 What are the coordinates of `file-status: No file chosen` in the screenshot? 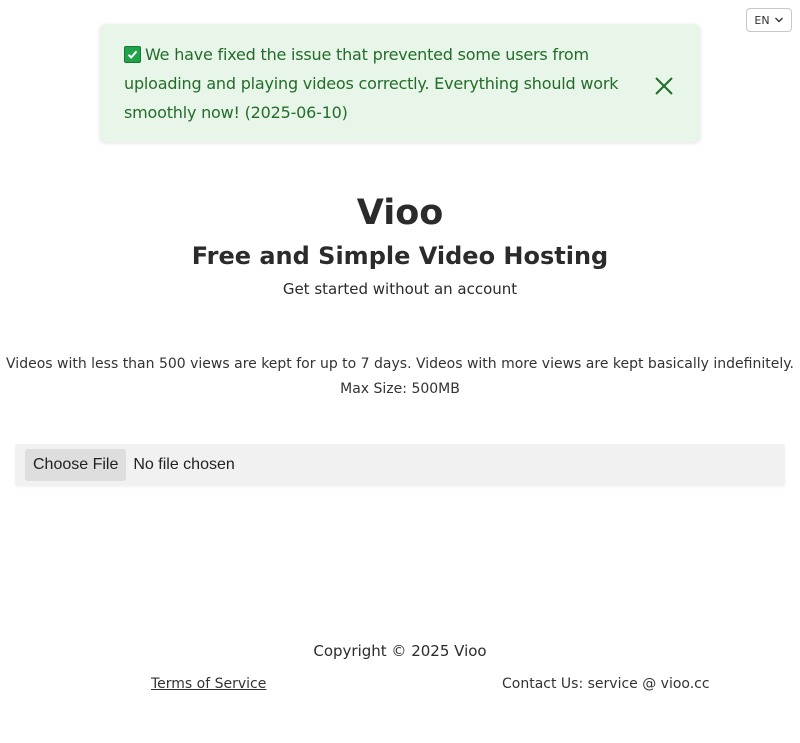 It's located at (184, 464).